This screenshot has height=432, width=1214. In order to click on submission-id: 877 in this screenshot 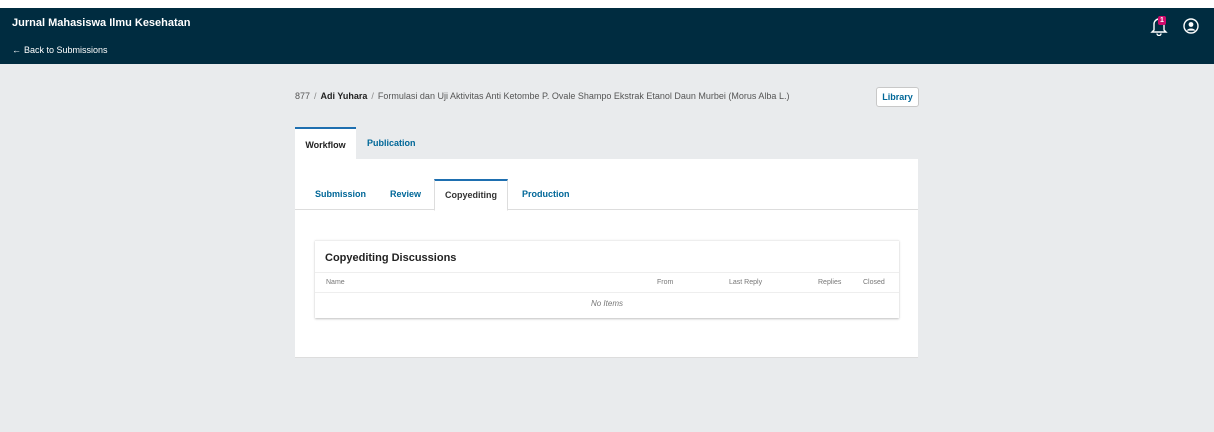, I will do `click(303, 96)`.